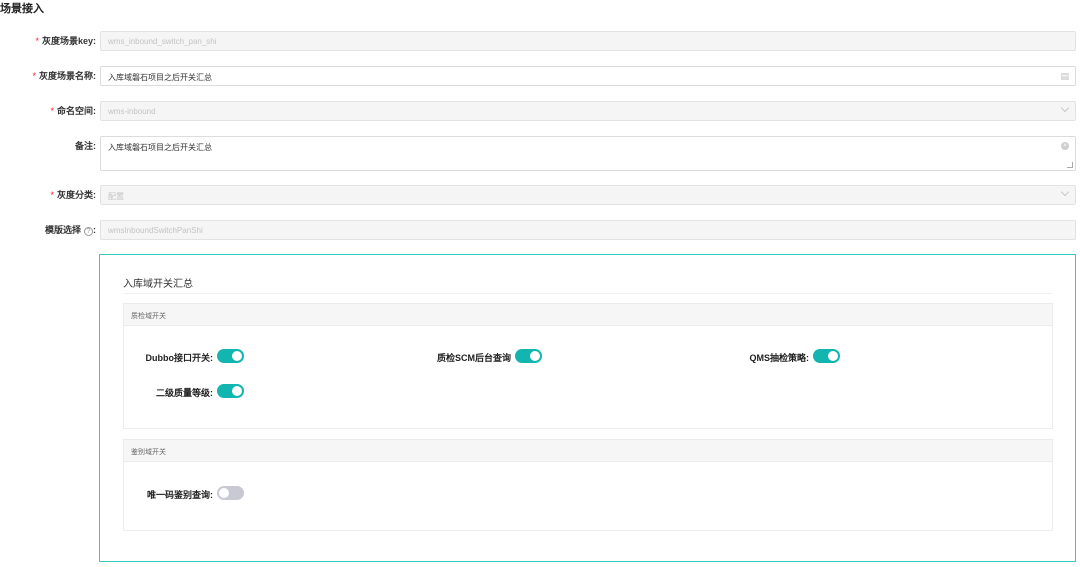  What do you see at coordinates (779, 358) in the screenshot?
I see `switch-label: QMS抽检策略:` at bounding box center [779, 358].